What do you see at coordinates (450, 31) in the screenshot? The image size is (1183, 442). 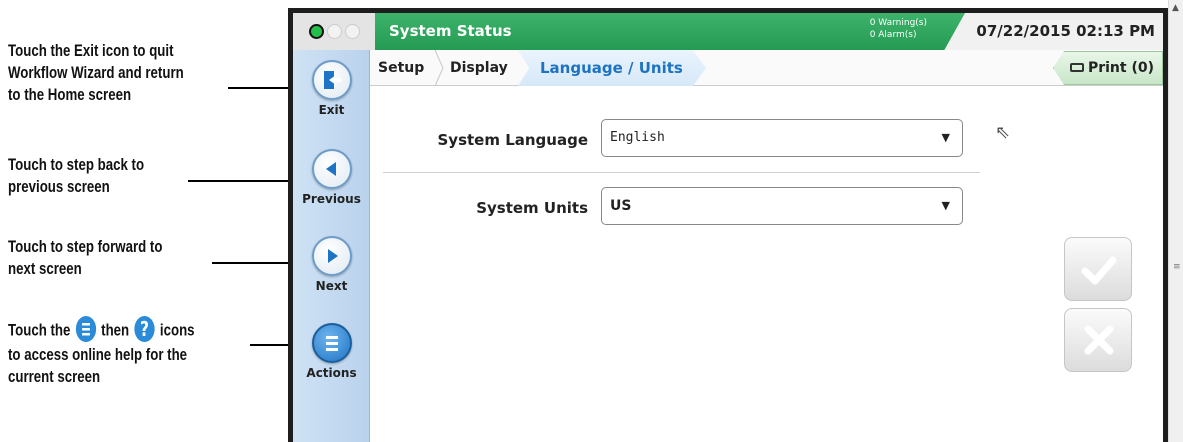 I see `system-status-title: System Status` at bounding box center [450, 31].